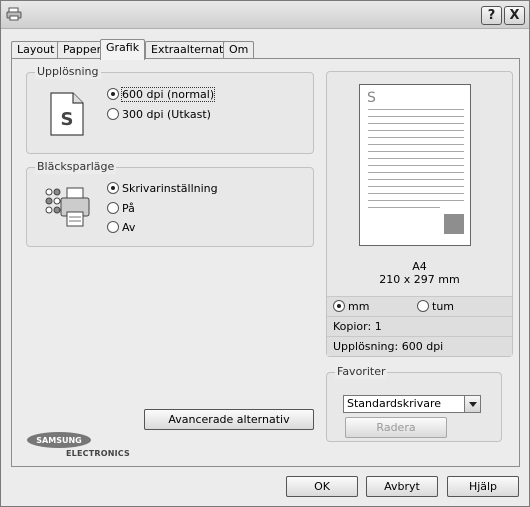 The width and height of the screenshot is (530, 507). Describe the element at coordinates (67, 119) in the screenshot. I see `svg-text: S` at that location.